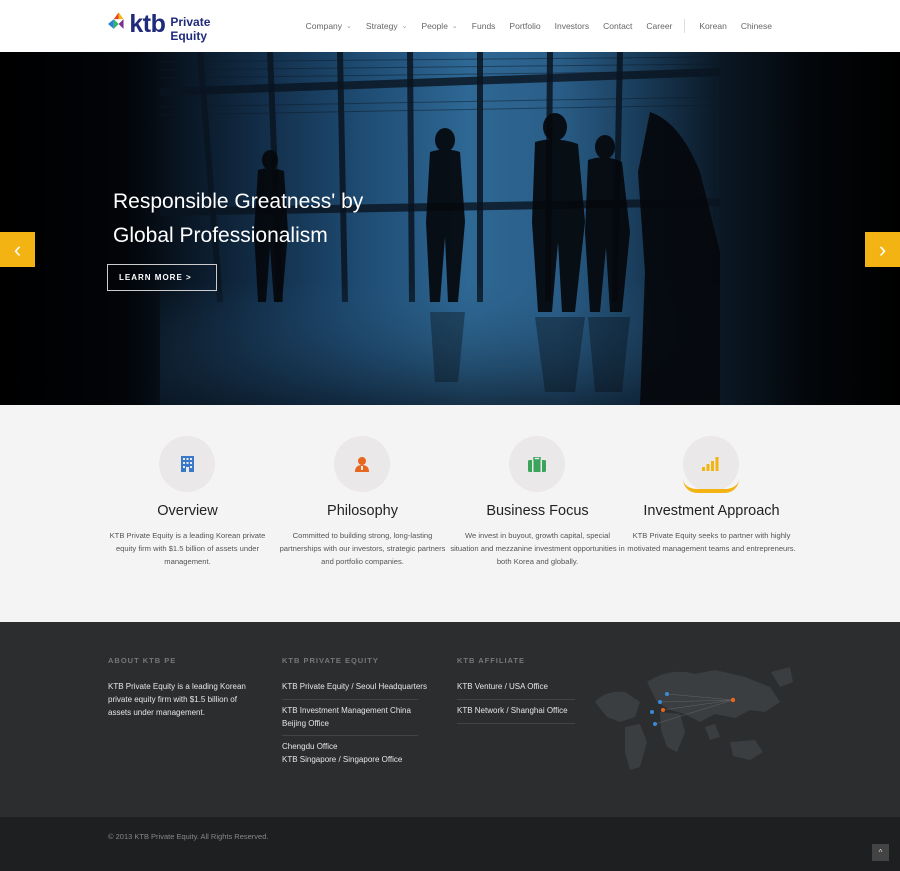 The width and height of the screenshot is (900, 871). What do you see at coordinates (710, 464) in the screenshot?
I see `bar-chart-icon` at bounding box center [710, 464].